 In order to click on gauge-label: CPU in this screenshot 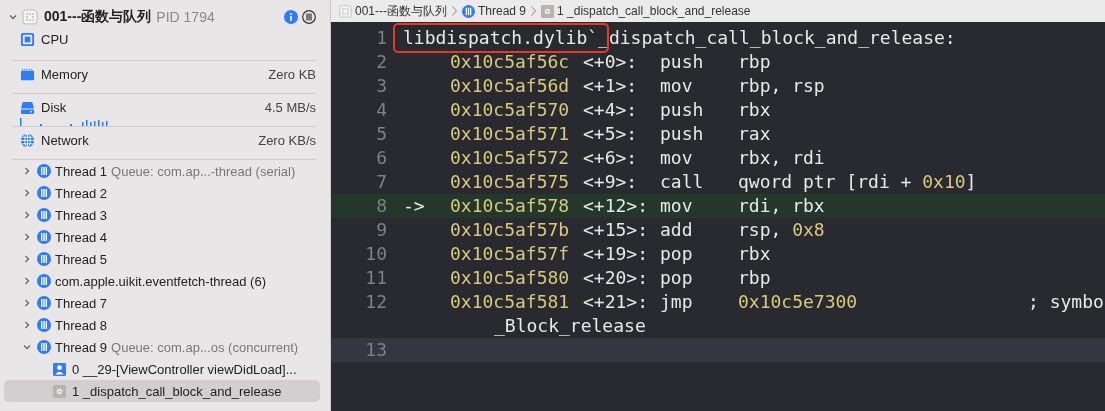, I will do `click(55, 39)`.